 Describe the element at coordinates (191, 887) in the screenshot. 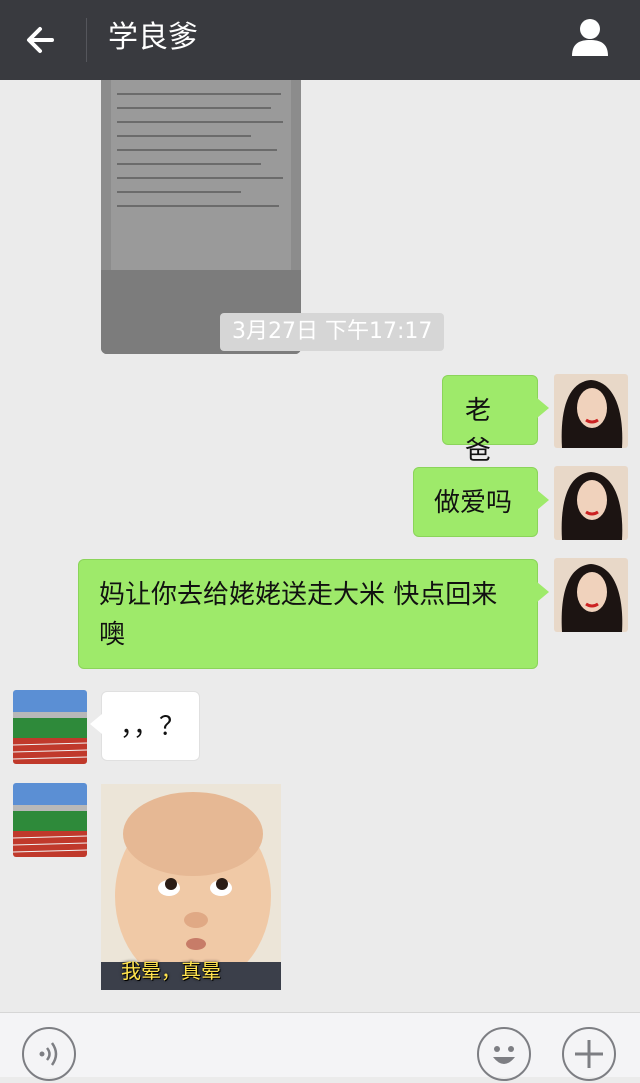

I see `sticker-message: 我晕，真晕` at that location.